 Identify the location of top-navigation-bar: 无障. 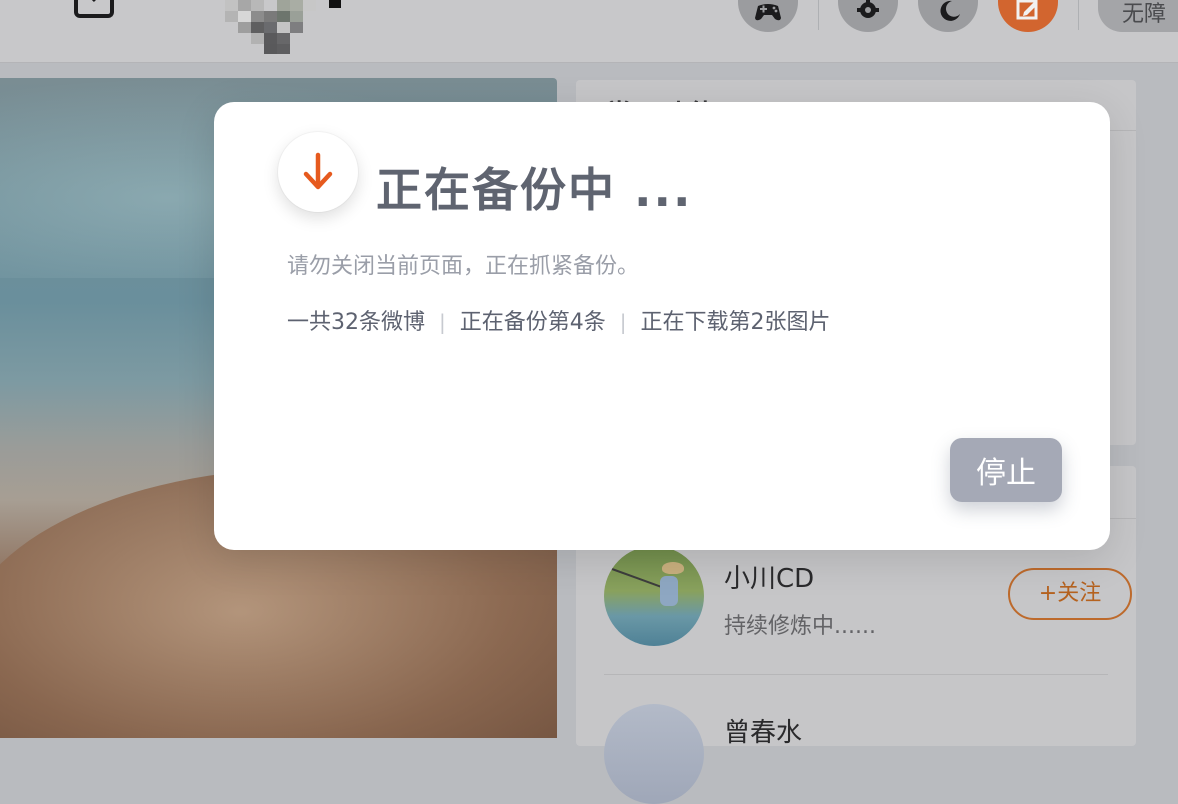
(589, 31).